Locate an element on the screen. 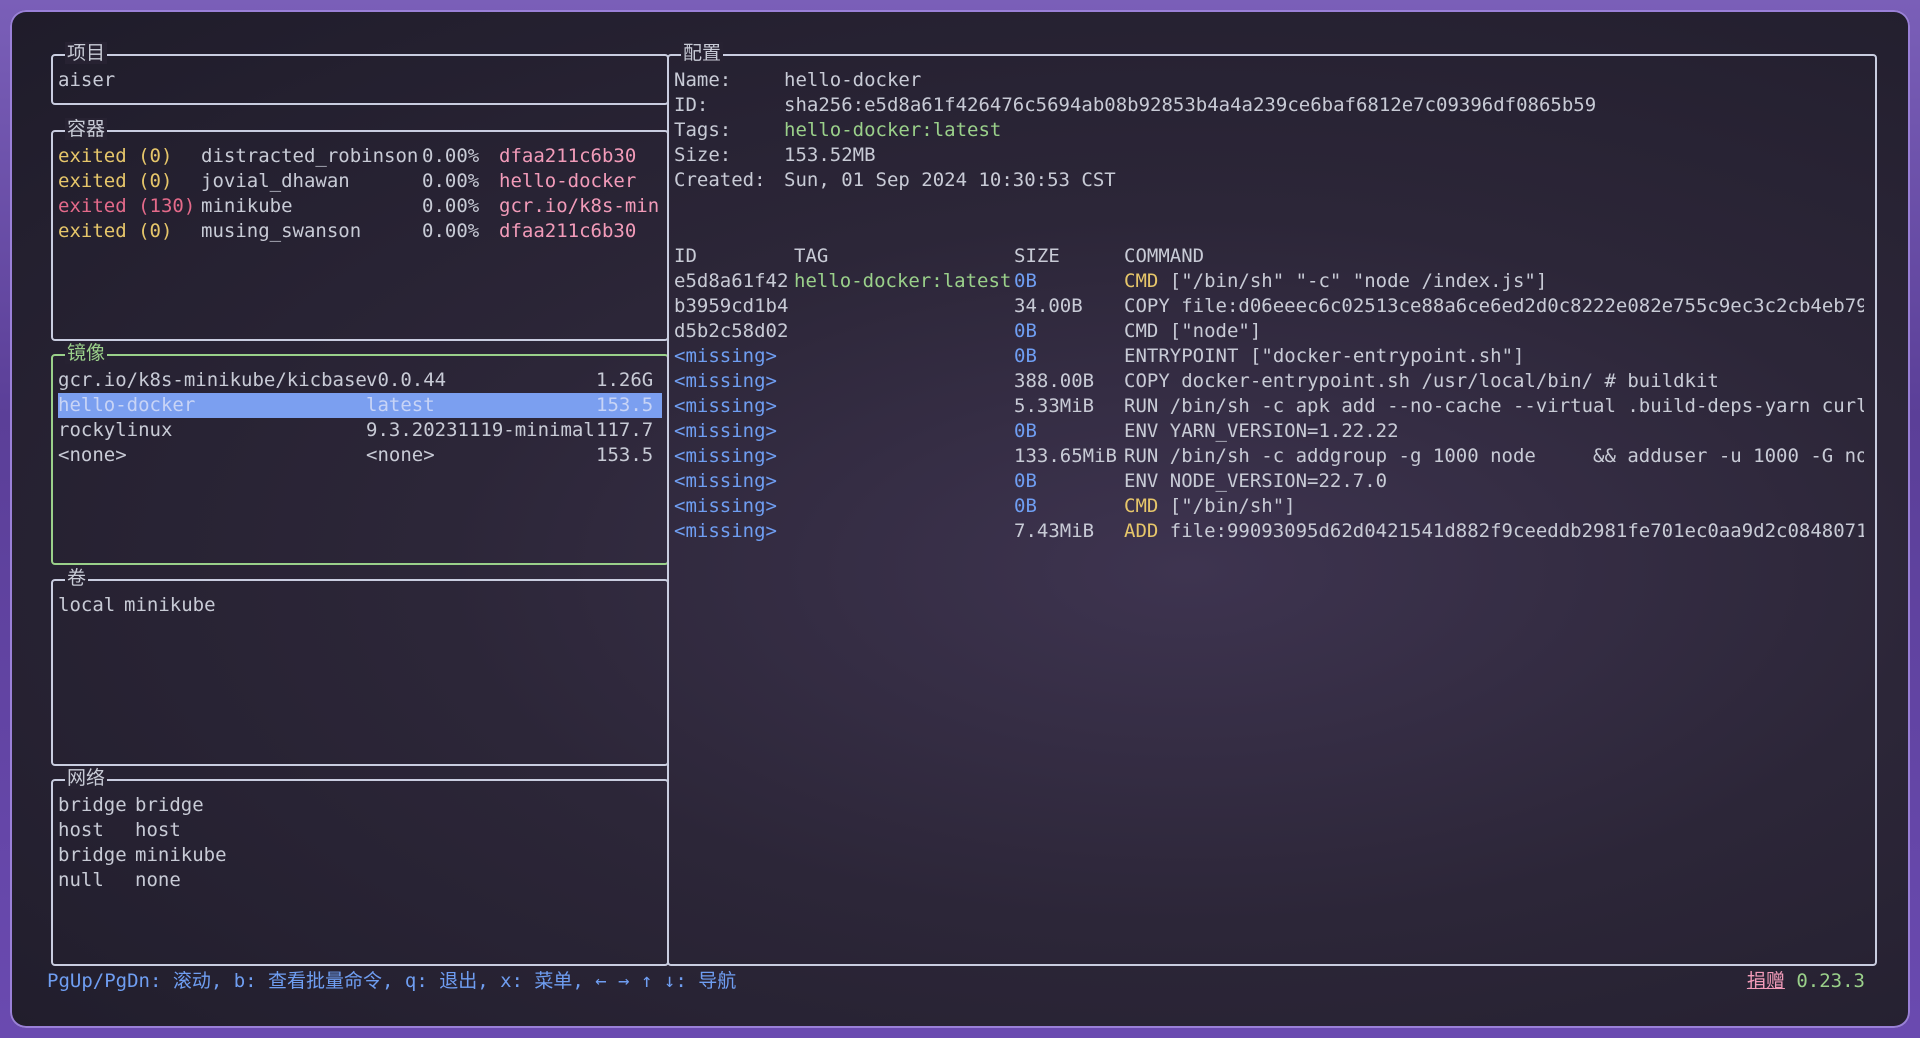 The width and height of the screenshot is (1920, 1038). image-repo: <none> is located at coordinates (92, 455).